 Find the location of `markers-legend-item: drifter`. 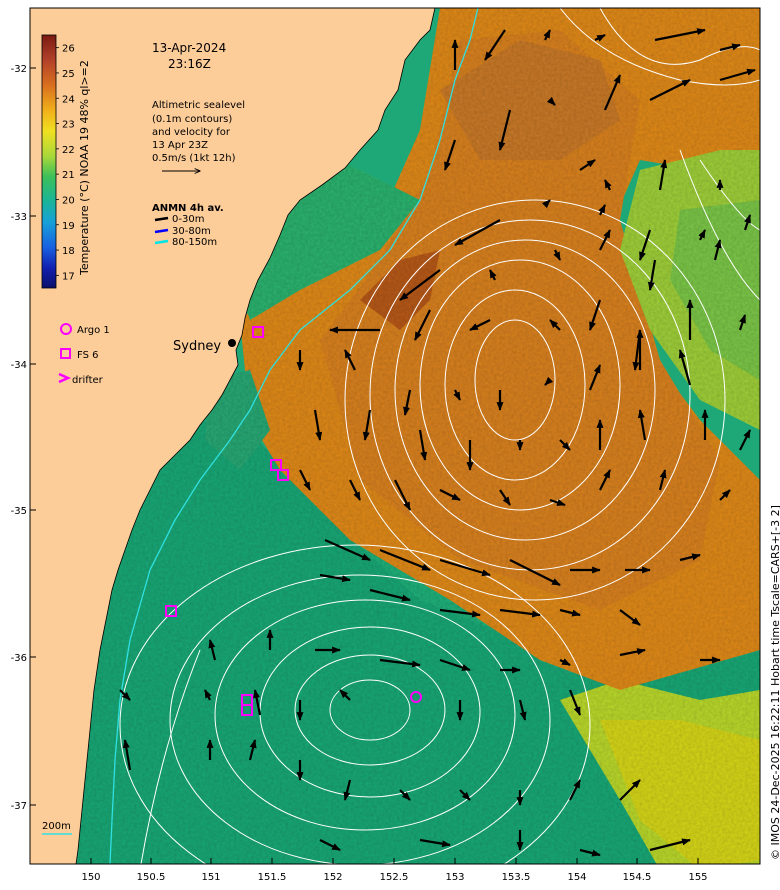

markers-legend-item: drifter is located at coordinates (88, 380).